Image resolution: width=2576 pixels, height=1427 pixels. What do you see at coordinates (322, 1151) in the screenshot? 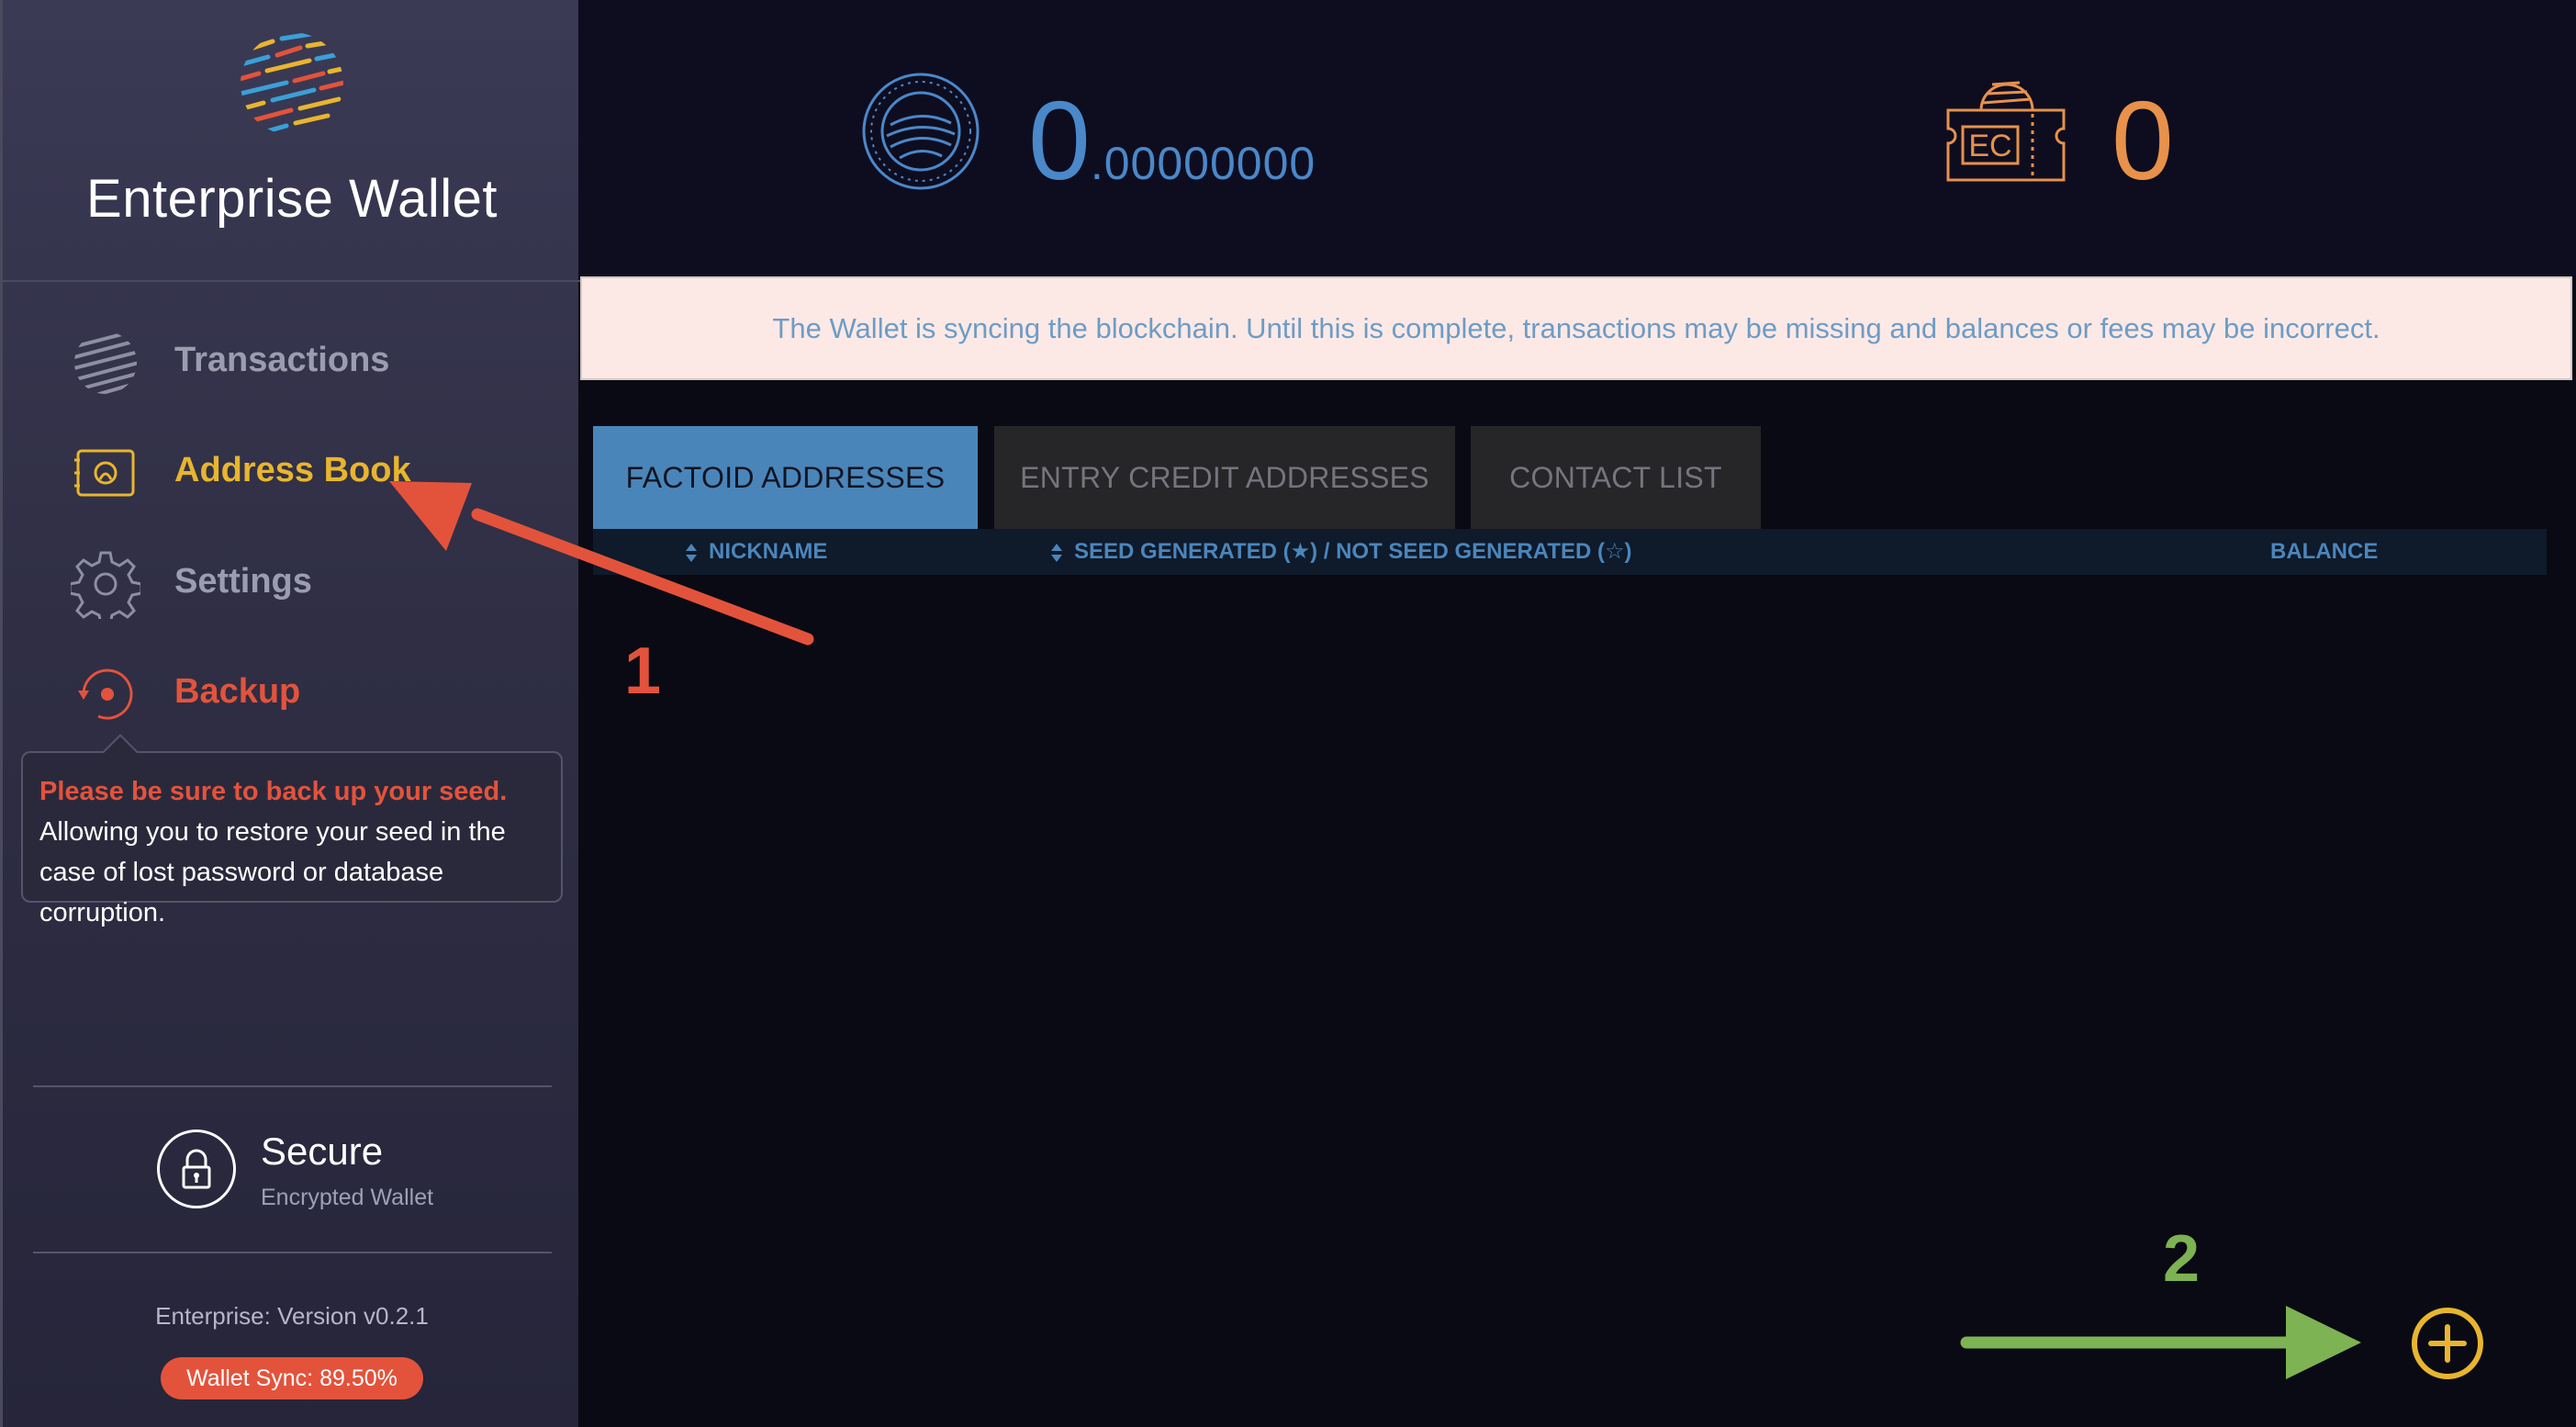
I see `secure-title: Secure` at bounding box center [322, 1151].